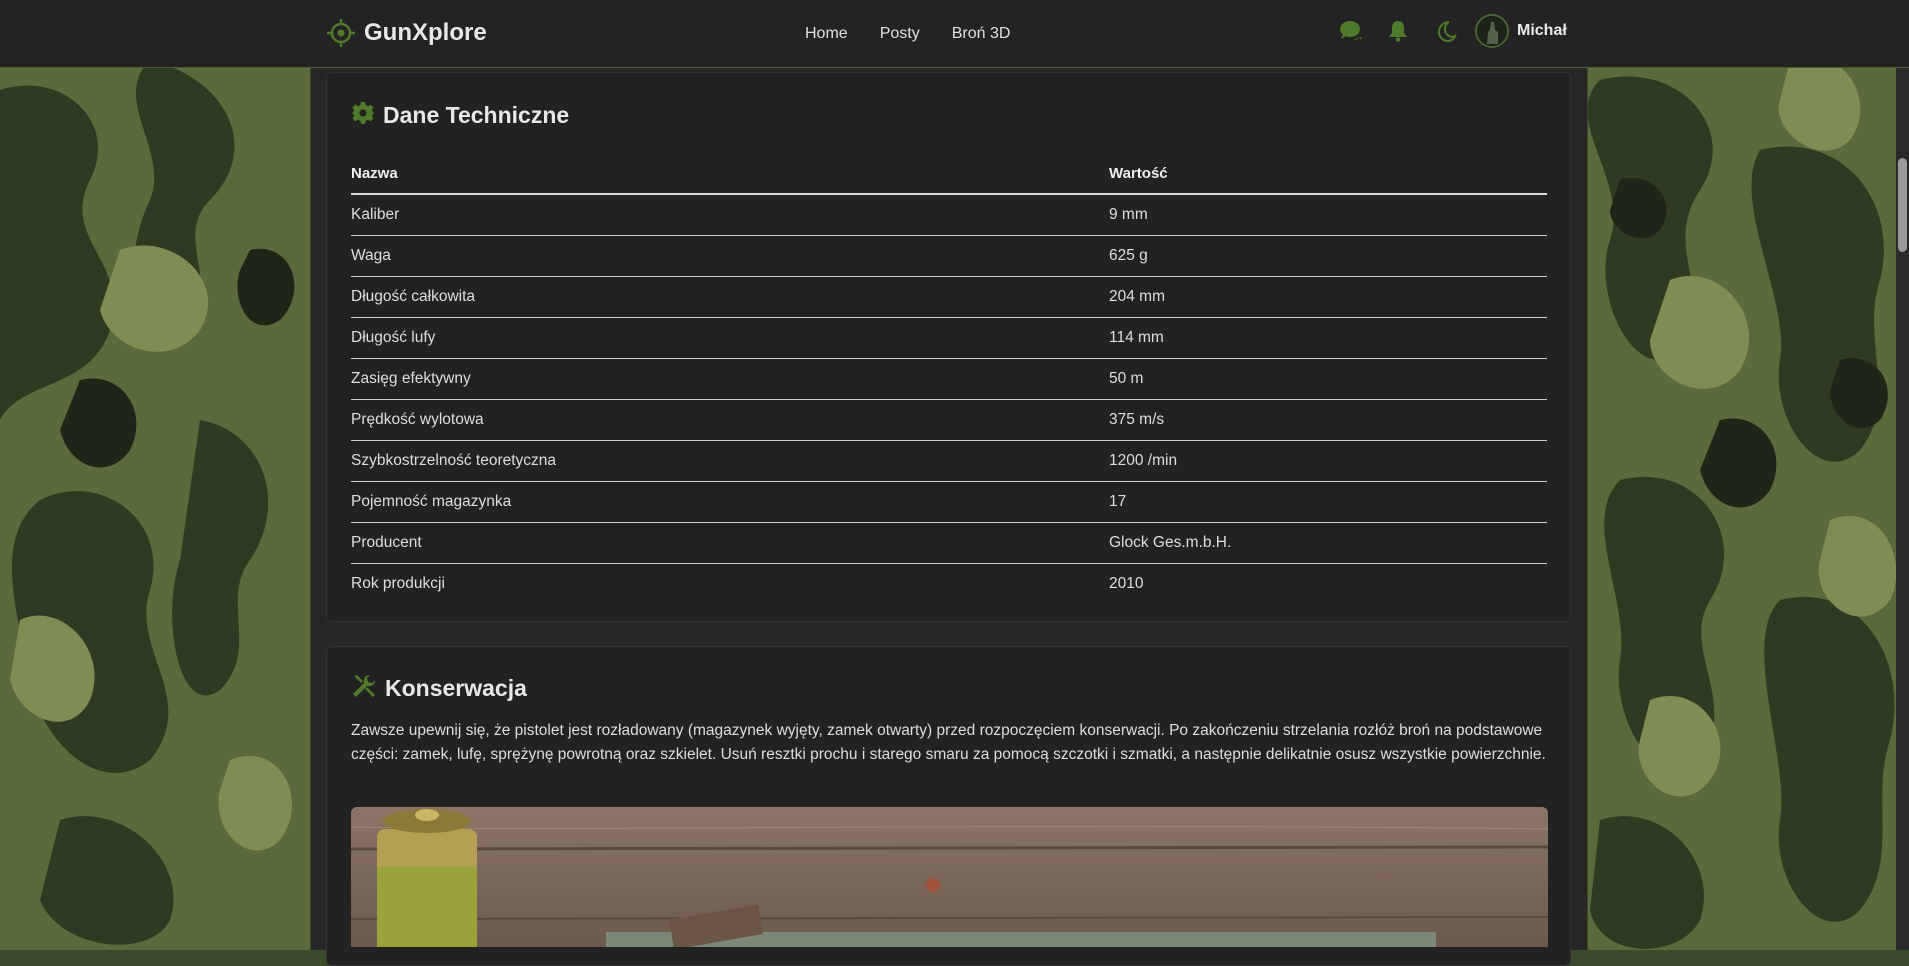 The width and height of the screenshot is (1909, 966). I want to click on spec-value: 17, so click(1328, 502).